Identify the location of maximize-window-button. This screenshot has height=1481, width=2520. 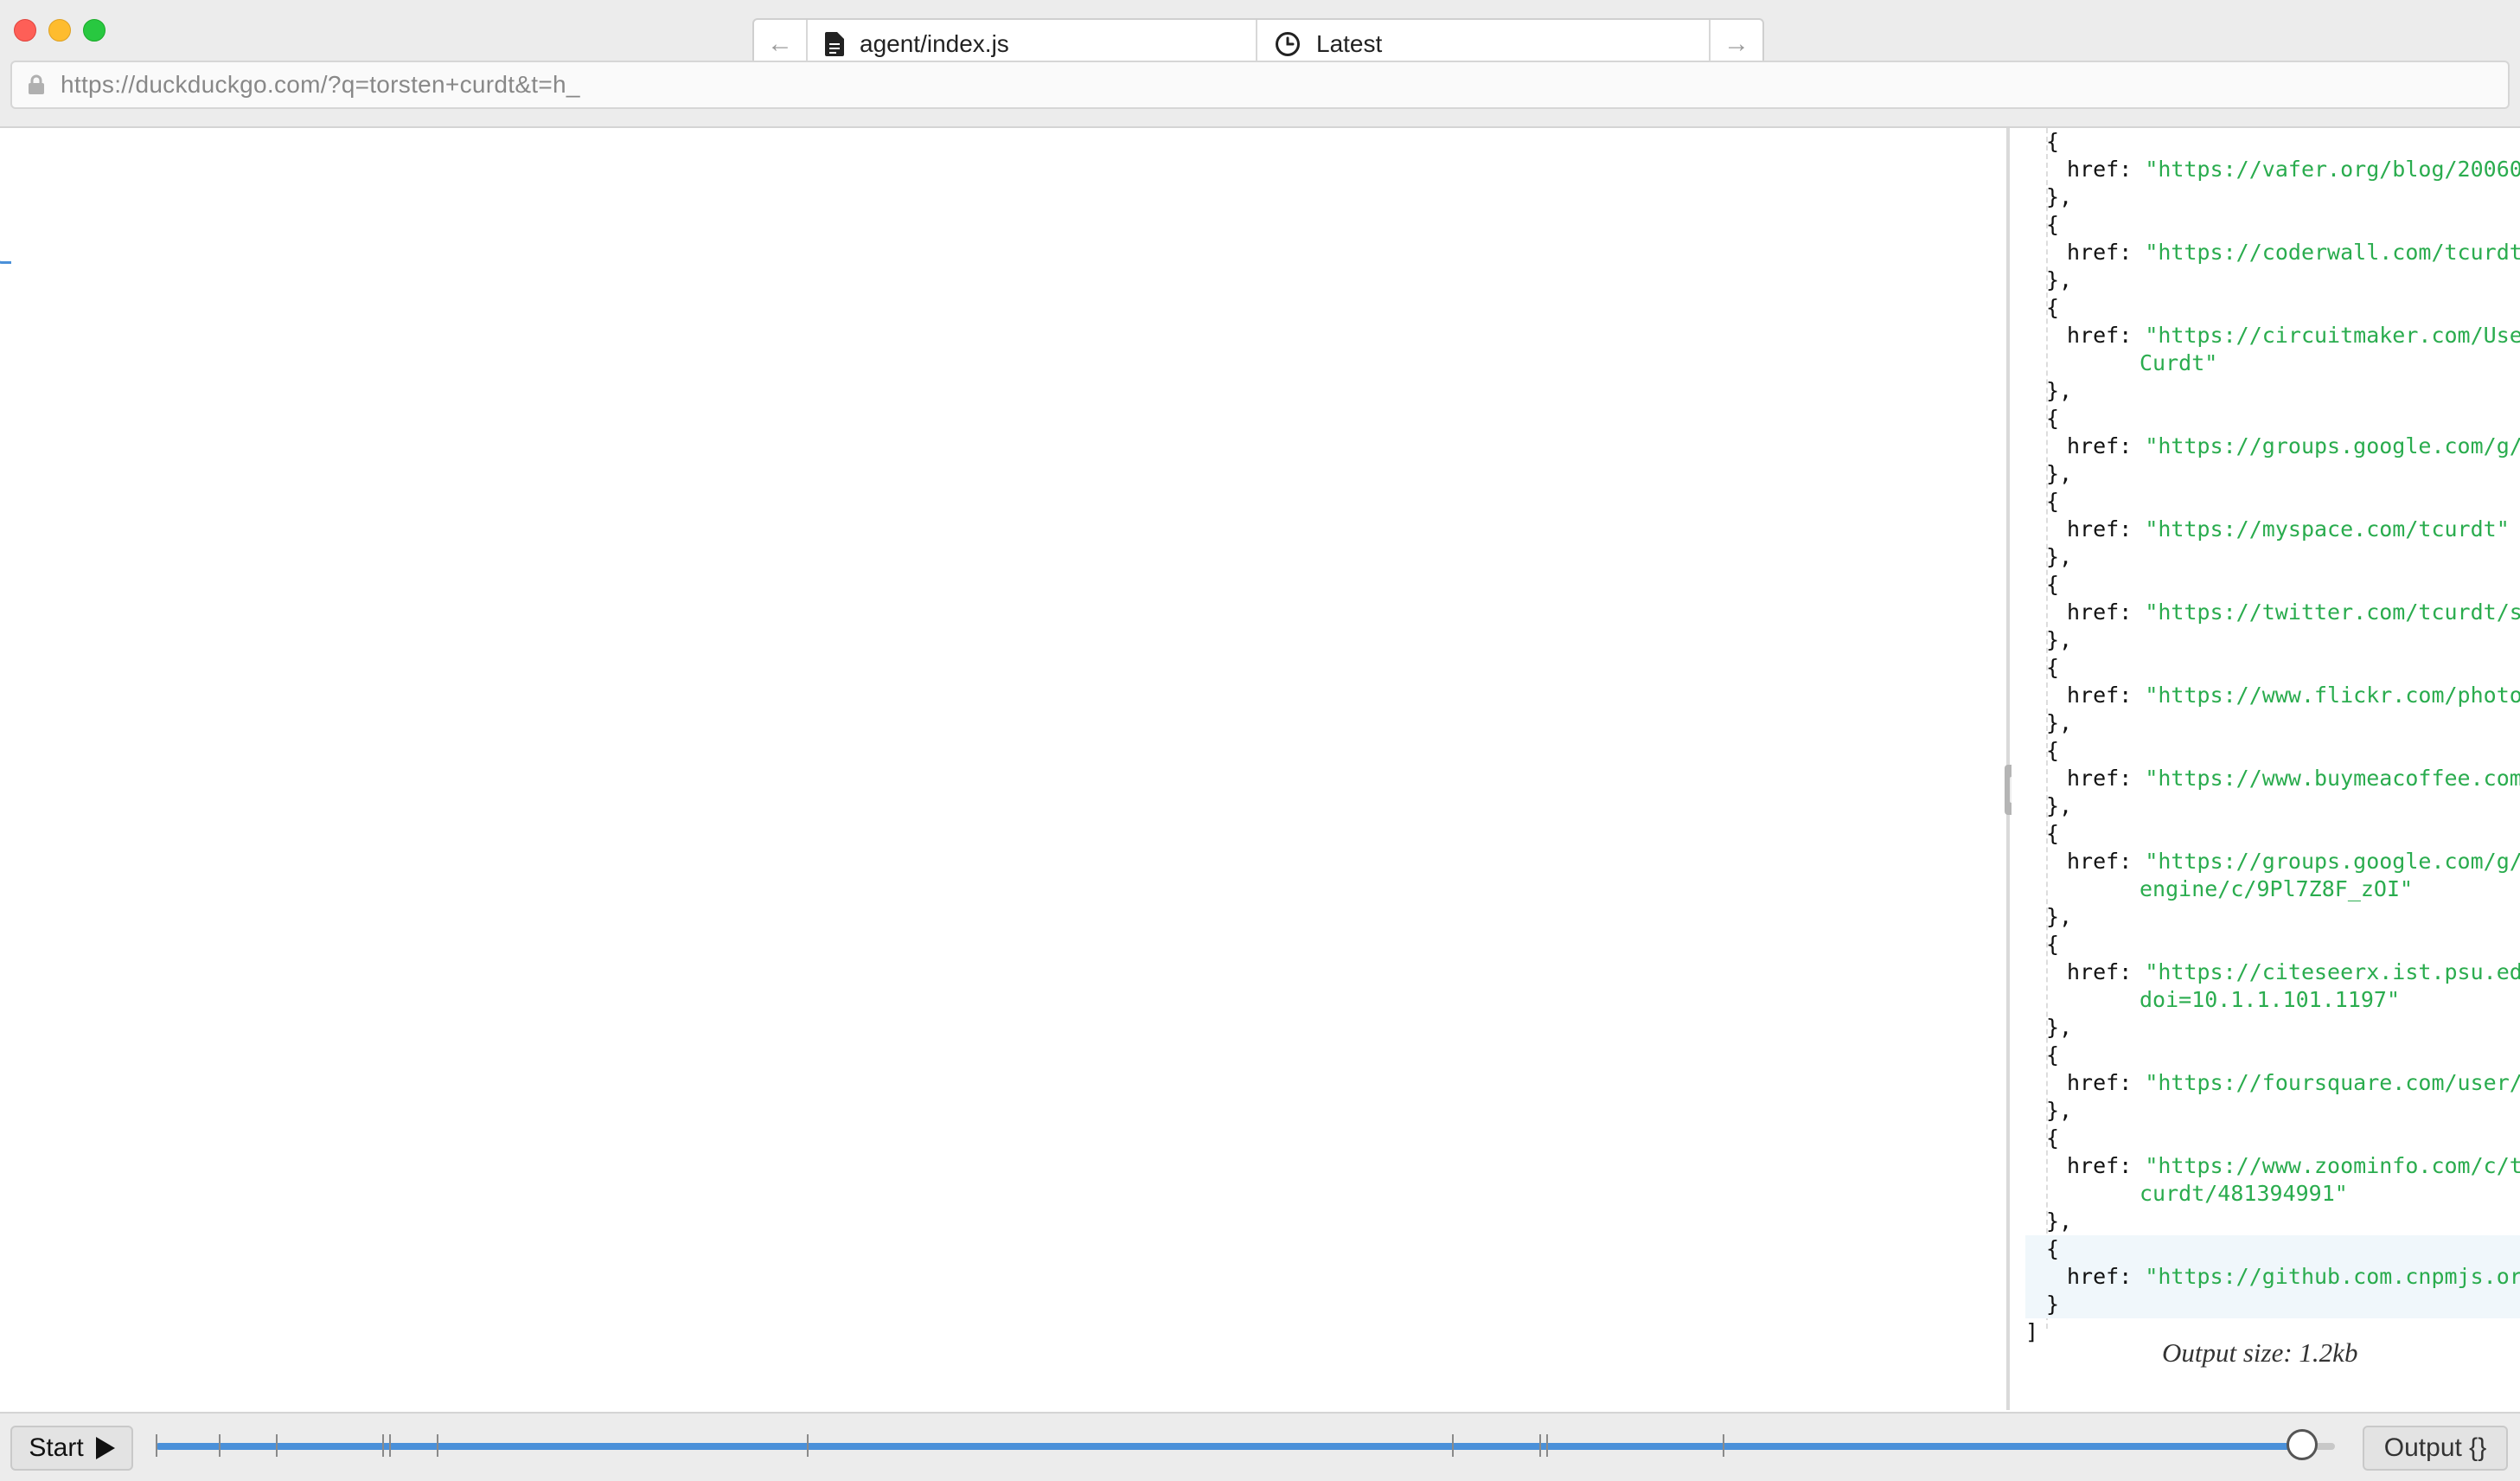
(94, 30).